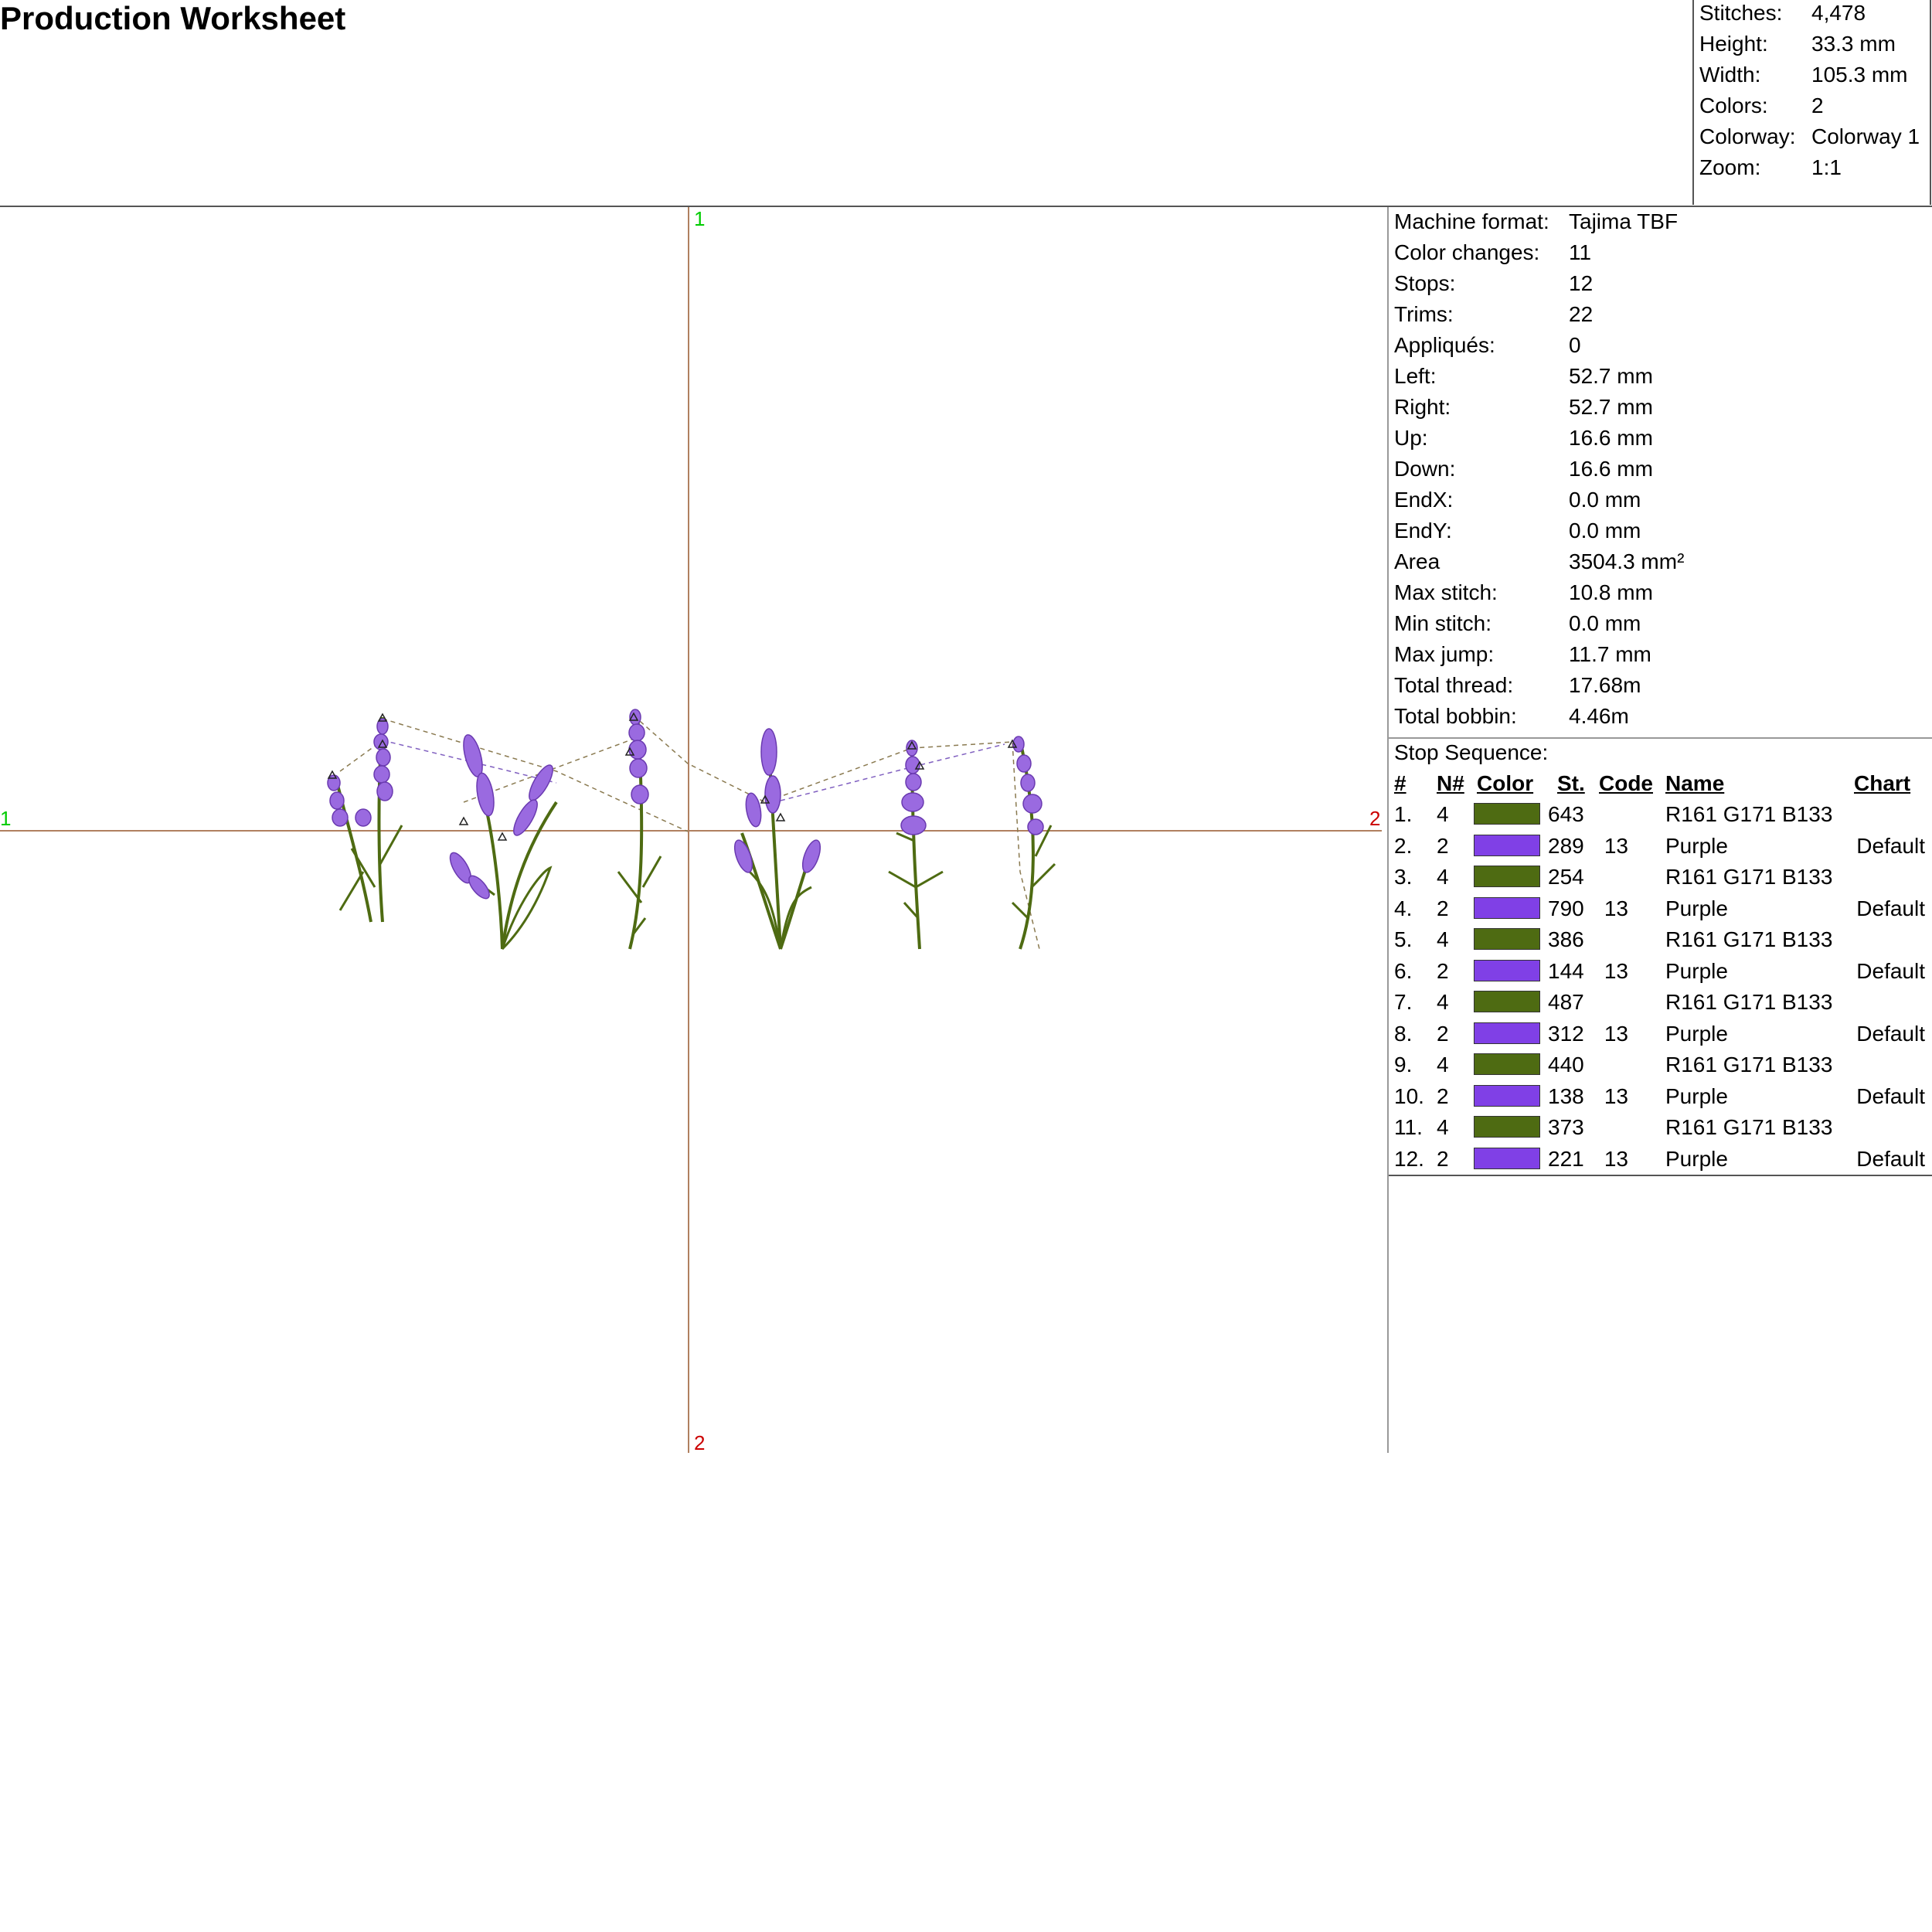 This screenshot has width=1932, height=1932. Describe the element at coordinates (1747, 136) in the screenshot. I see `summary-label: Colorway:` at that location.